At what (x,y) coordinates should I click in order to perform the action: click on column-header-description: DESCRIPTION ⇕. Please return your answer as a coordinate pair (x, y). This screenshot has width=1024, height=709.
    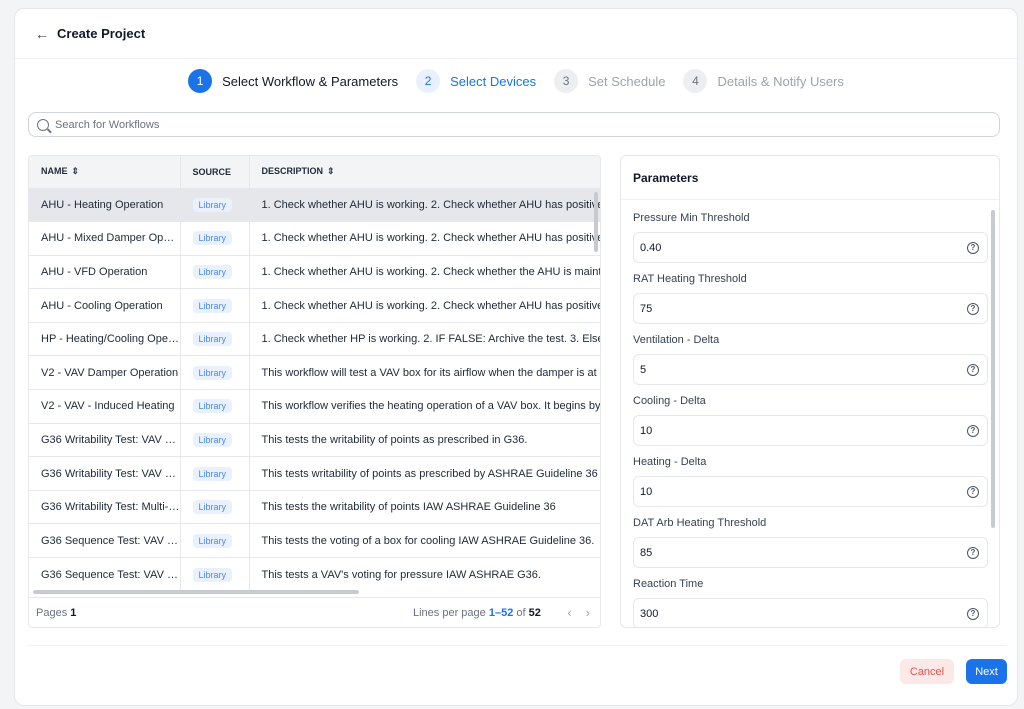
    Looking at the image, I should click on (424, 172).